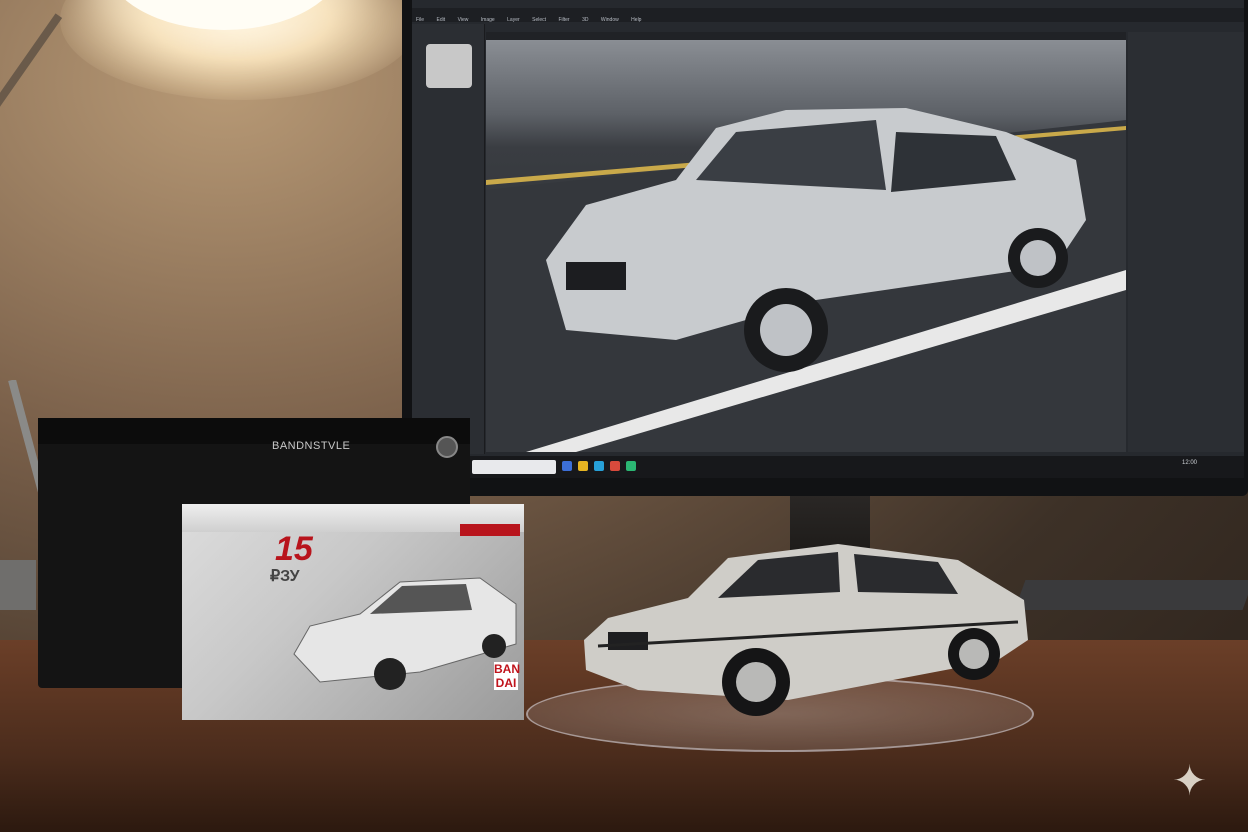  What do you see at coordinates (20, 495) in the screenshot?
I see `desk-lamp` at bounding box center [20, 495].